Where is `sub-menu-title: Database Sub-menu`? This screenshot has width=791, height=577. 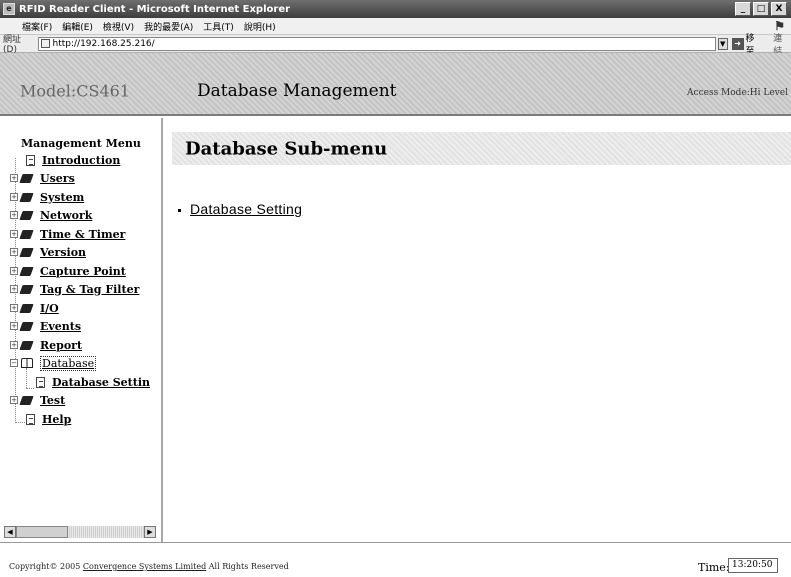 sub-menu-title: Database Sub-menu is located at coordinates (286, 148).